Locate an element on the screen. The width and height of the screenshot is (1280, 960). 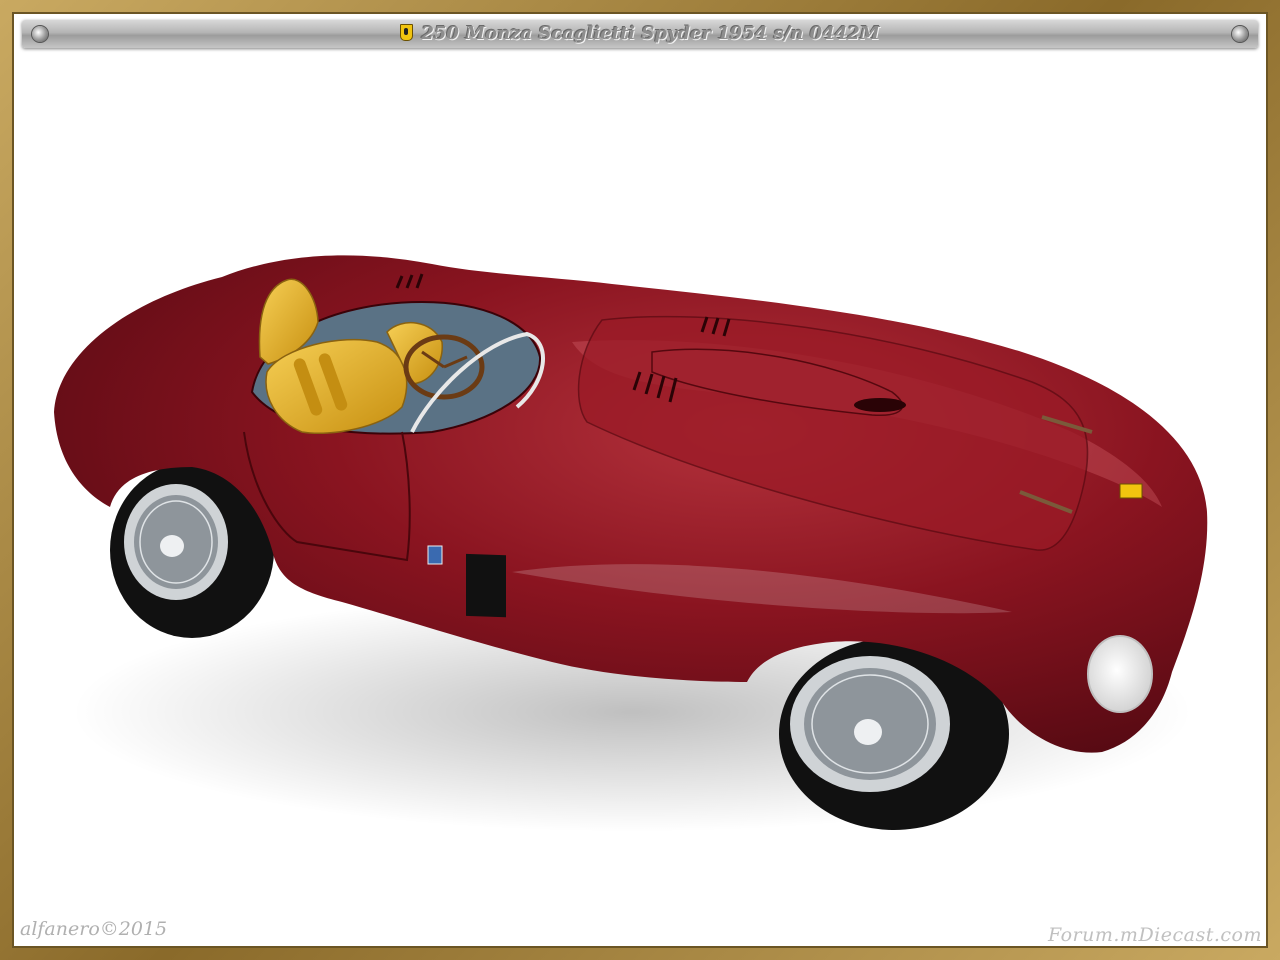
photographer-watermark: alfanero©2015 is located at coordinates (94, 929).